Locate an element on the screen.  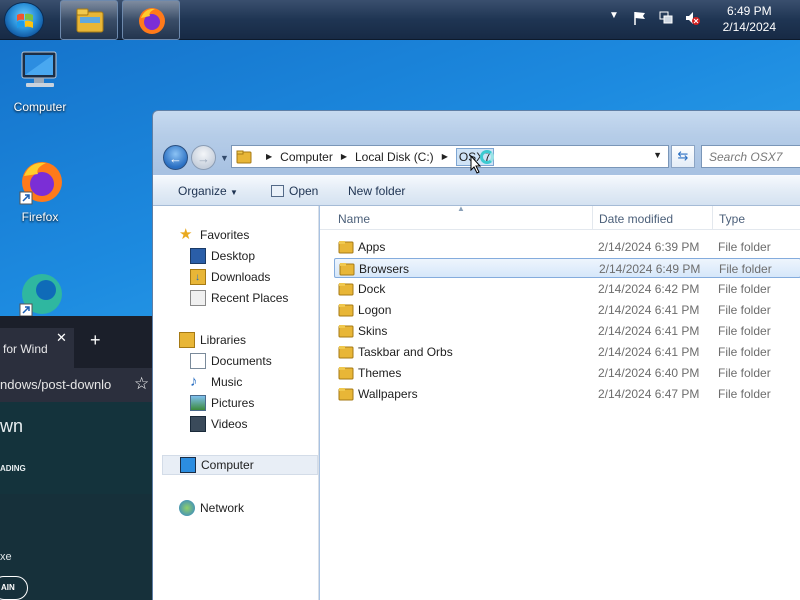
address-bar: ▶ Computer ▶ Local Disk (C:) ▶ OSX7 ▼ is located at coordinates (450, 156).